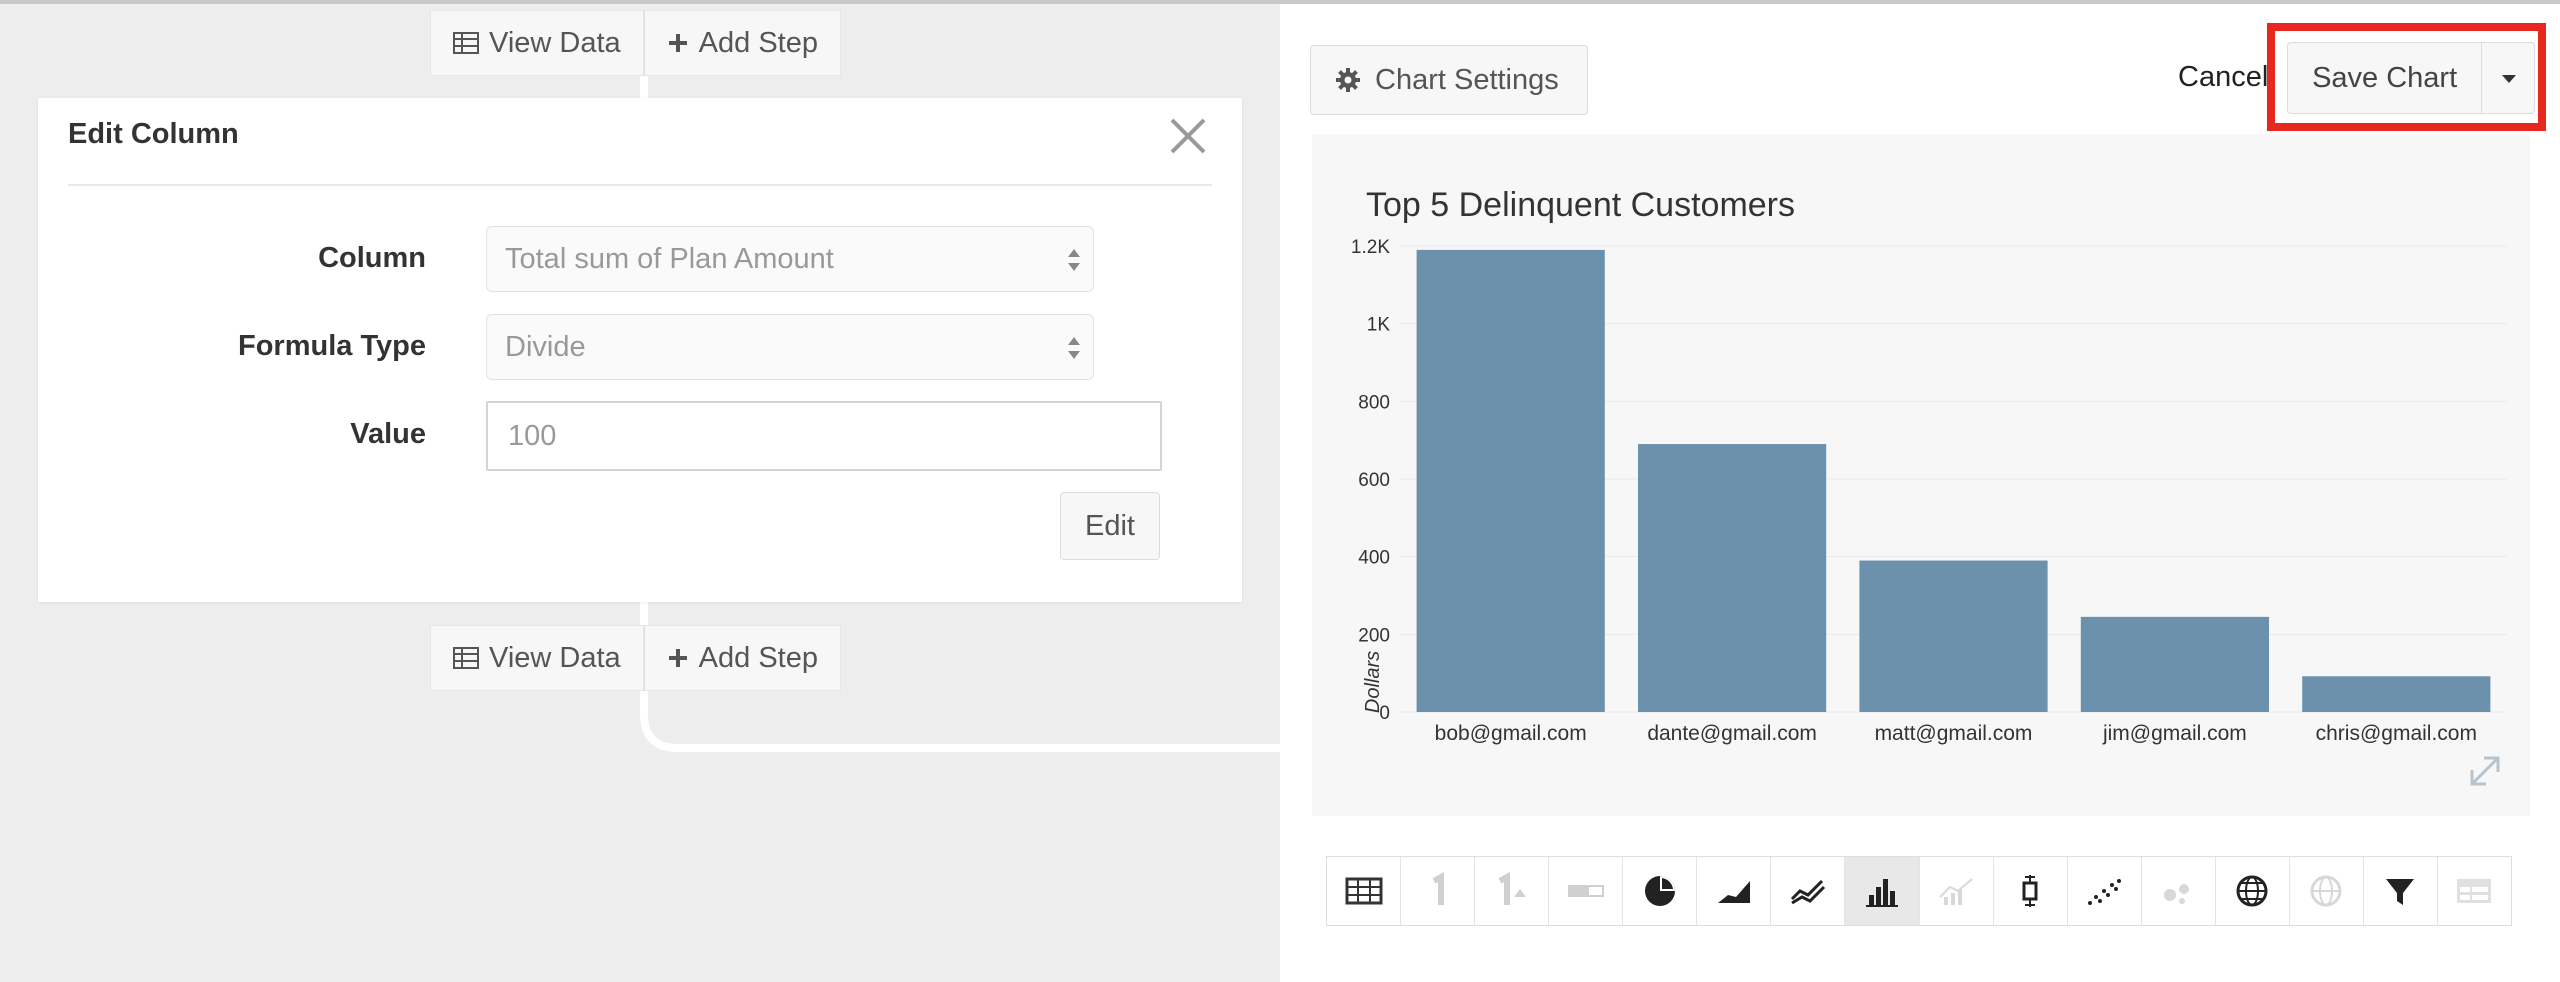 This screenshot has height=982, width=2560. I want to click on close-icon, so click(1188, 136).